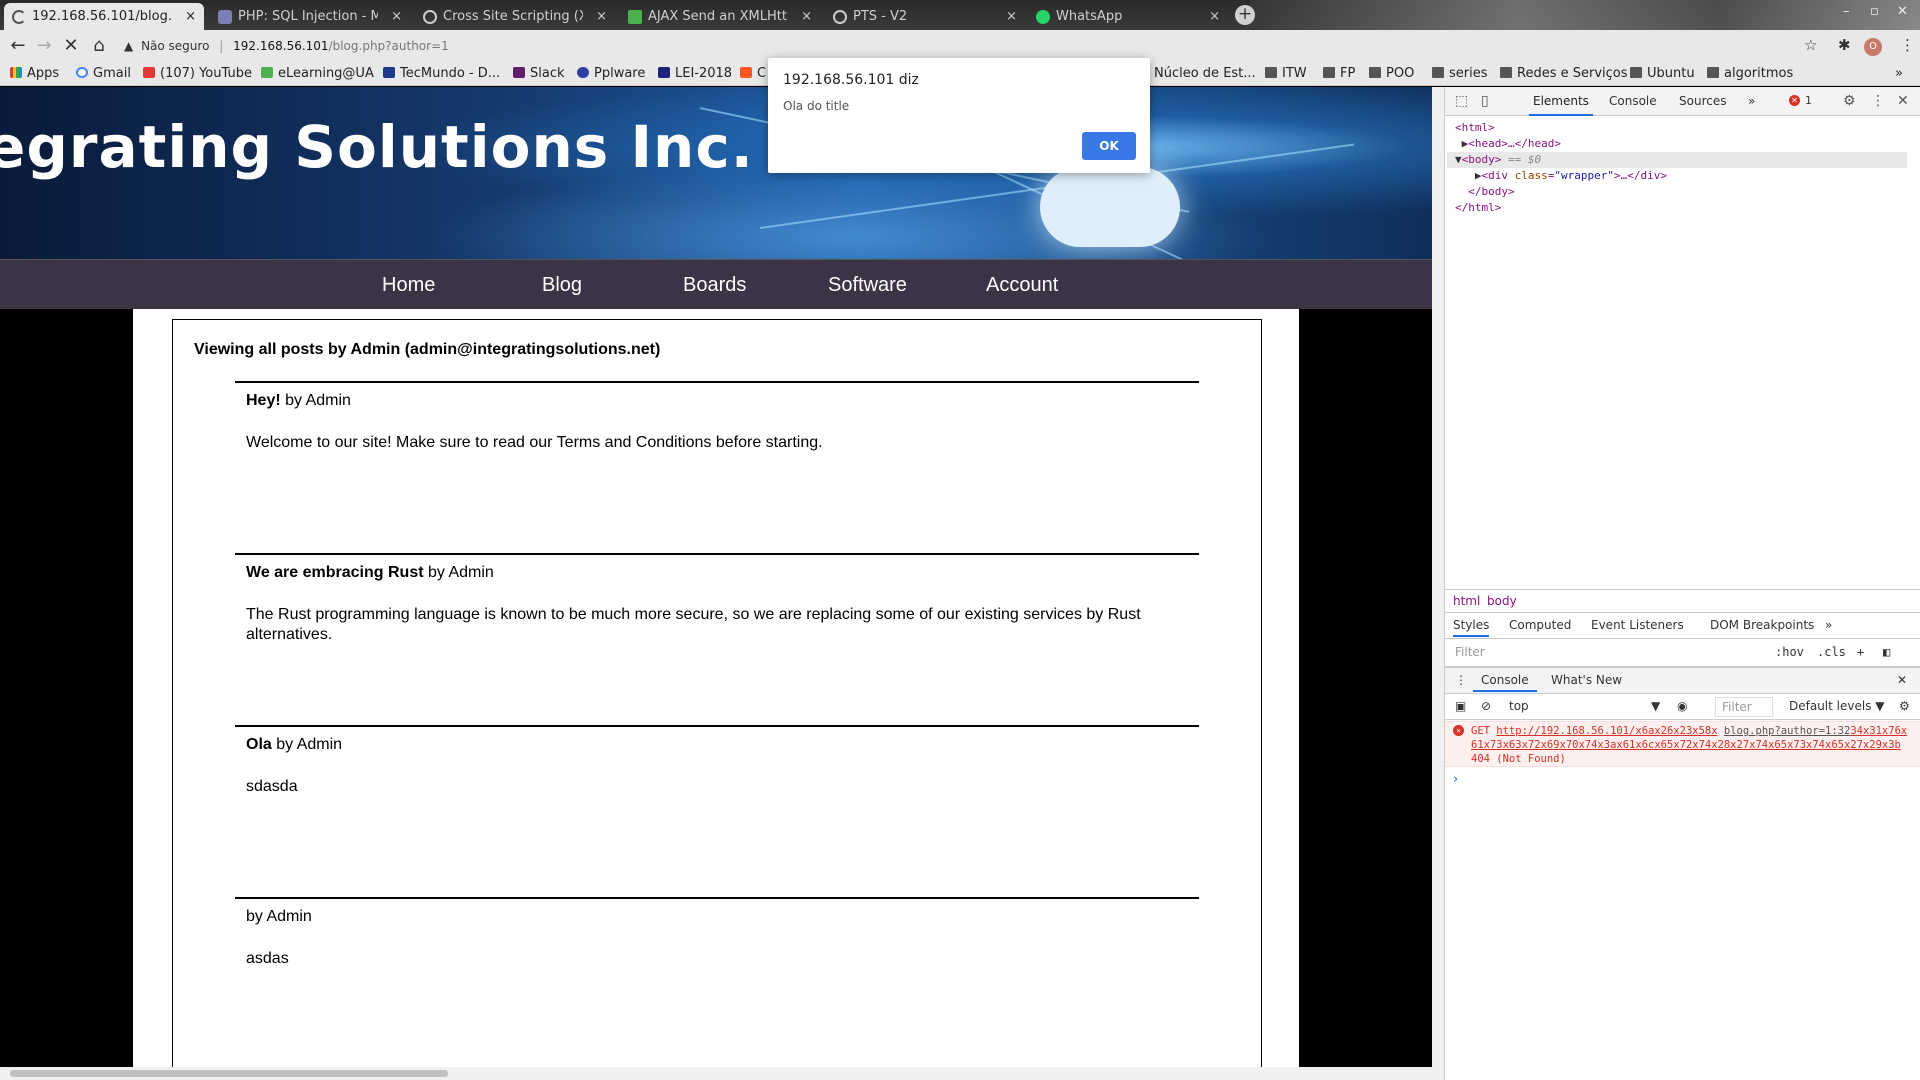 The height and width of the screenshot is (1080, 1920). I want to click on new-tab-button: +, so click(1245, 15).